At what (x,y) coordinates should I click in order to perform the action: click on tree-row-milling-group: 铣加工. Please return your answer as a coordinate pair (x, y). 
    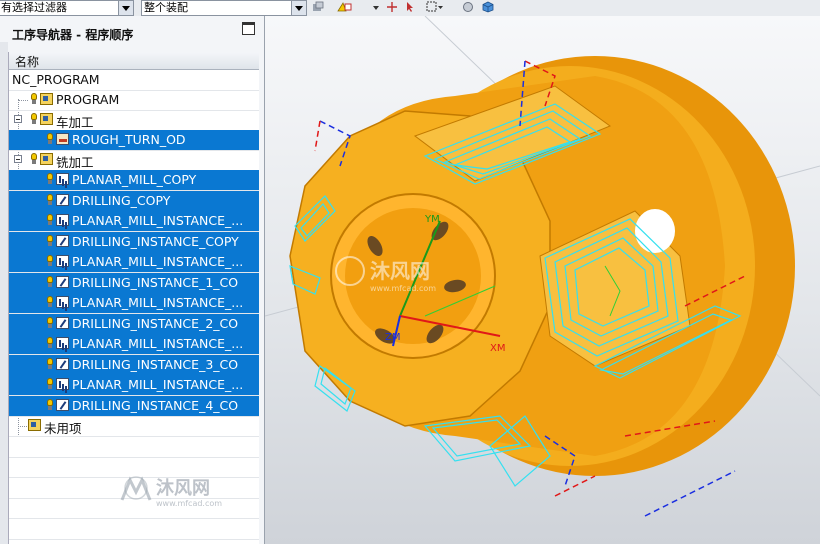
    Looking at the image, I should click on (134, 160).